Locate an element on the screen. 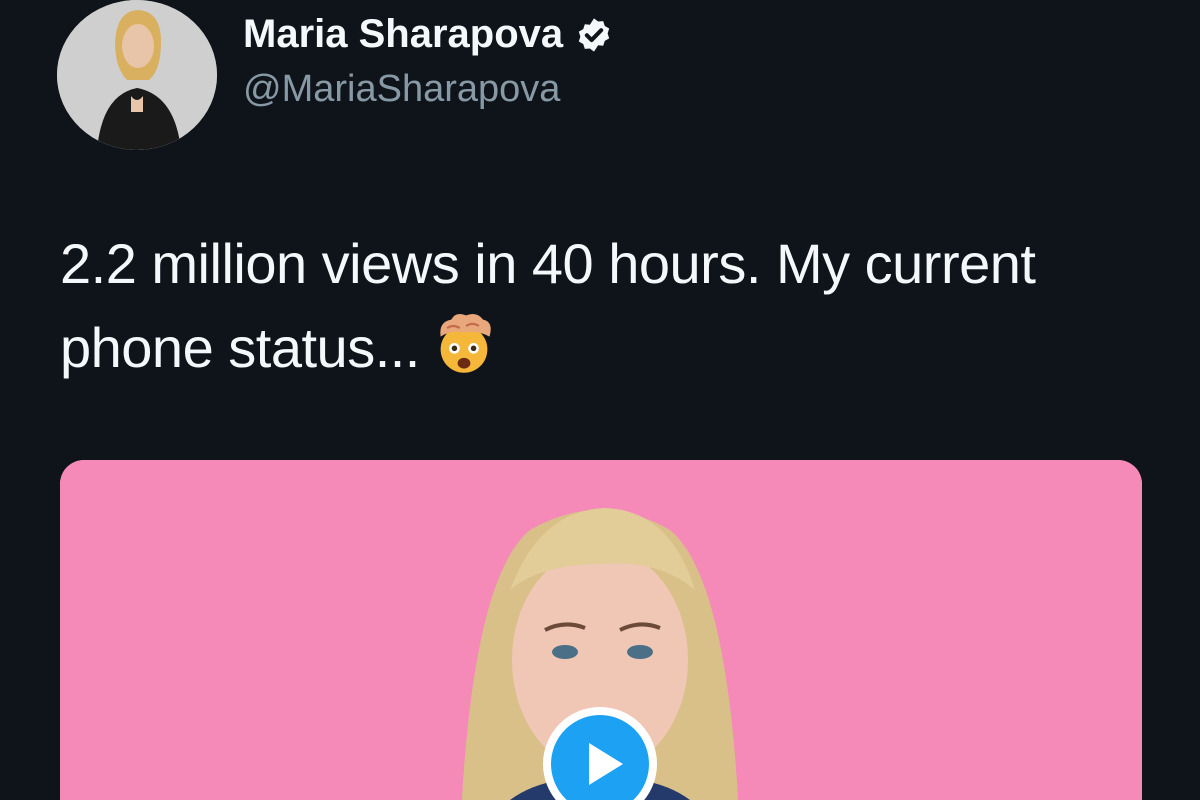 The image size is (1200, 800). display-name: Maria Sharapova is located at coordinates (428, 34).